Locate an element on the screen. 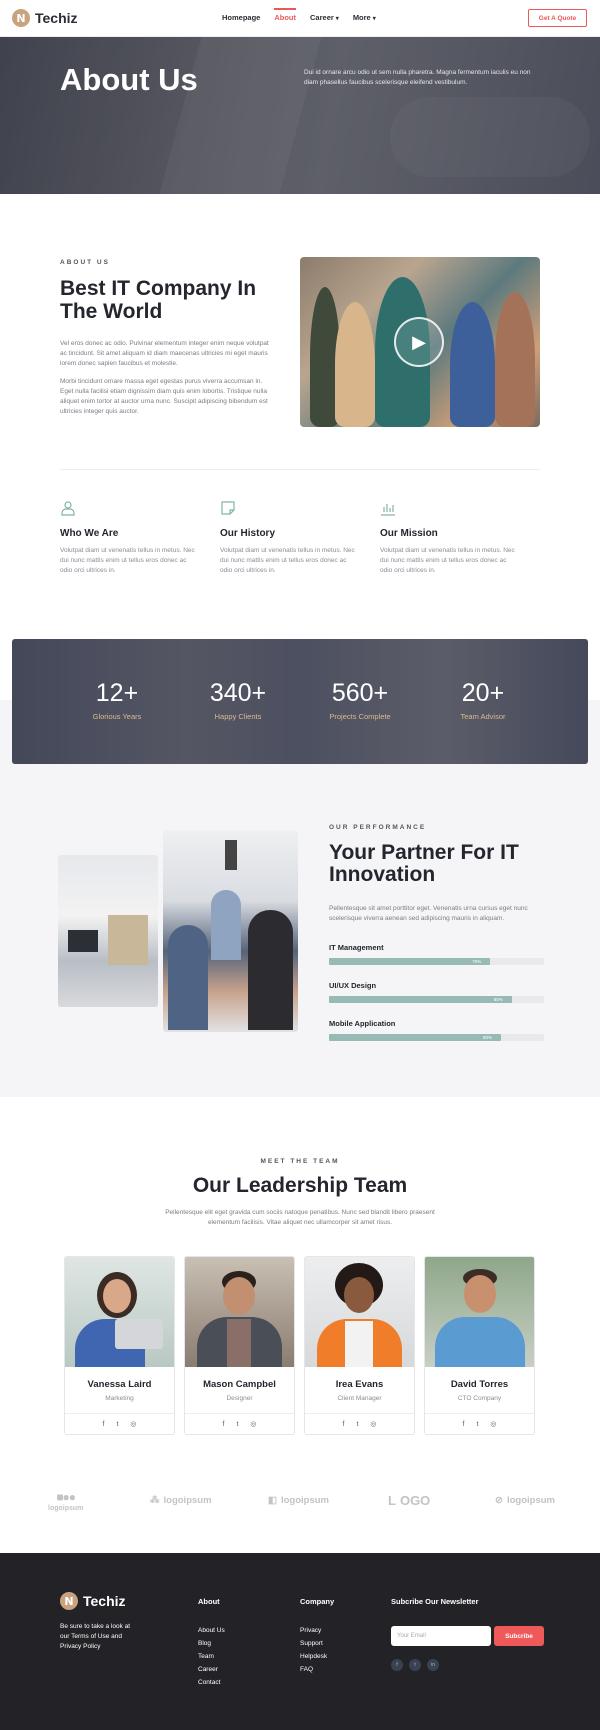  menu-item-career: Career ▾ is located at coordinates (324, 17).